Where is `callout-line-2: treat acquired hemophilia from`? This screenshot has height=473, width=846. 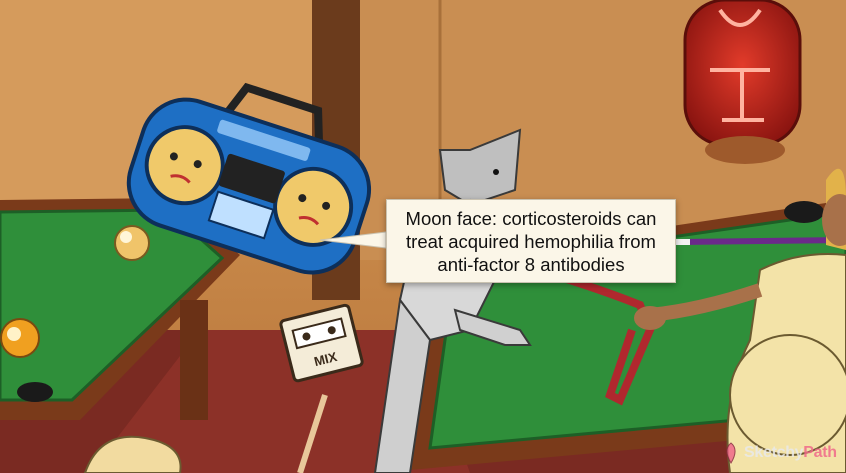
callout-line-2: treat acquired hemophilia from is located at coordinates (531, 241).